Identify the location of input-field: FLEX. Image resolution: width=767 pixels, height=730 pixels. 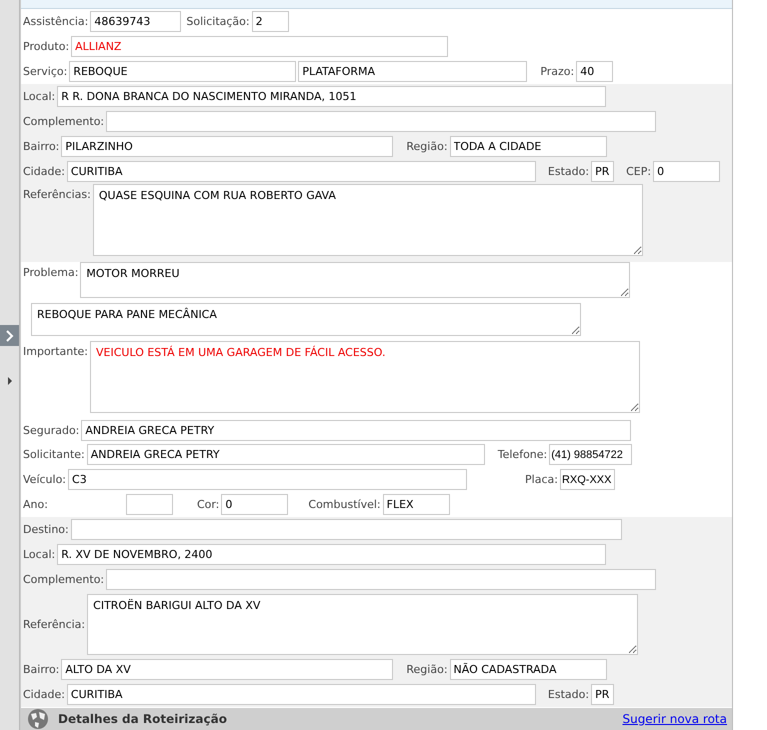
(416, 505).